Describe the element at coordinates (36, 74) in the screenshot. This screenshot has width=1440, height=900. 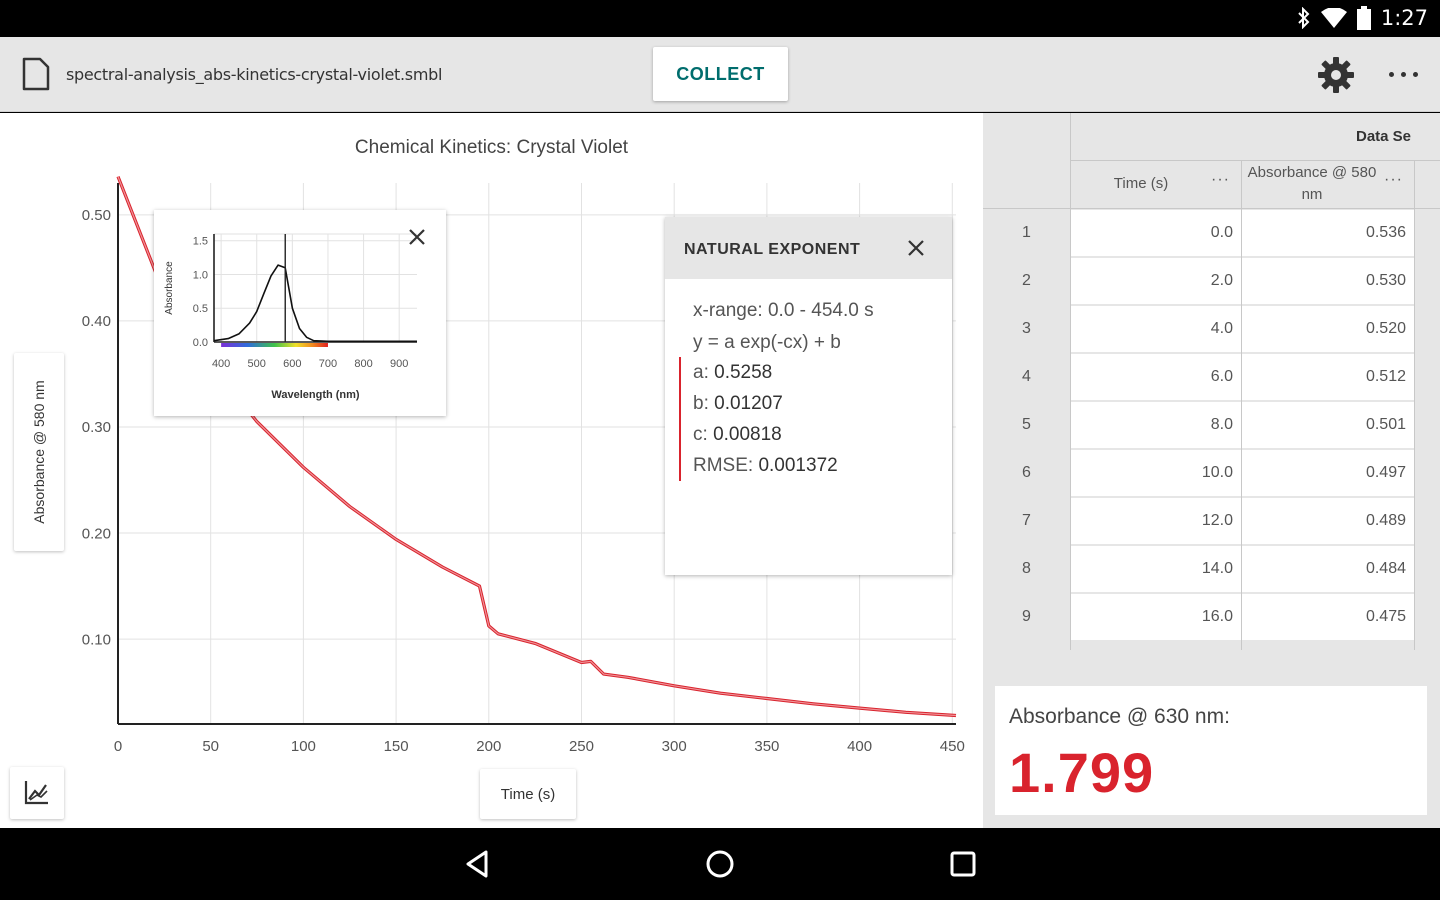
I see `file-icon` at that location.